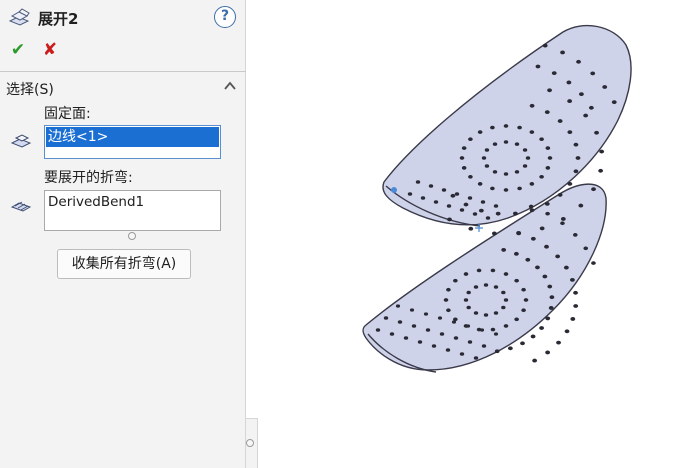  I want to click on bends-list: DerivedBend1, so click(132, 210).